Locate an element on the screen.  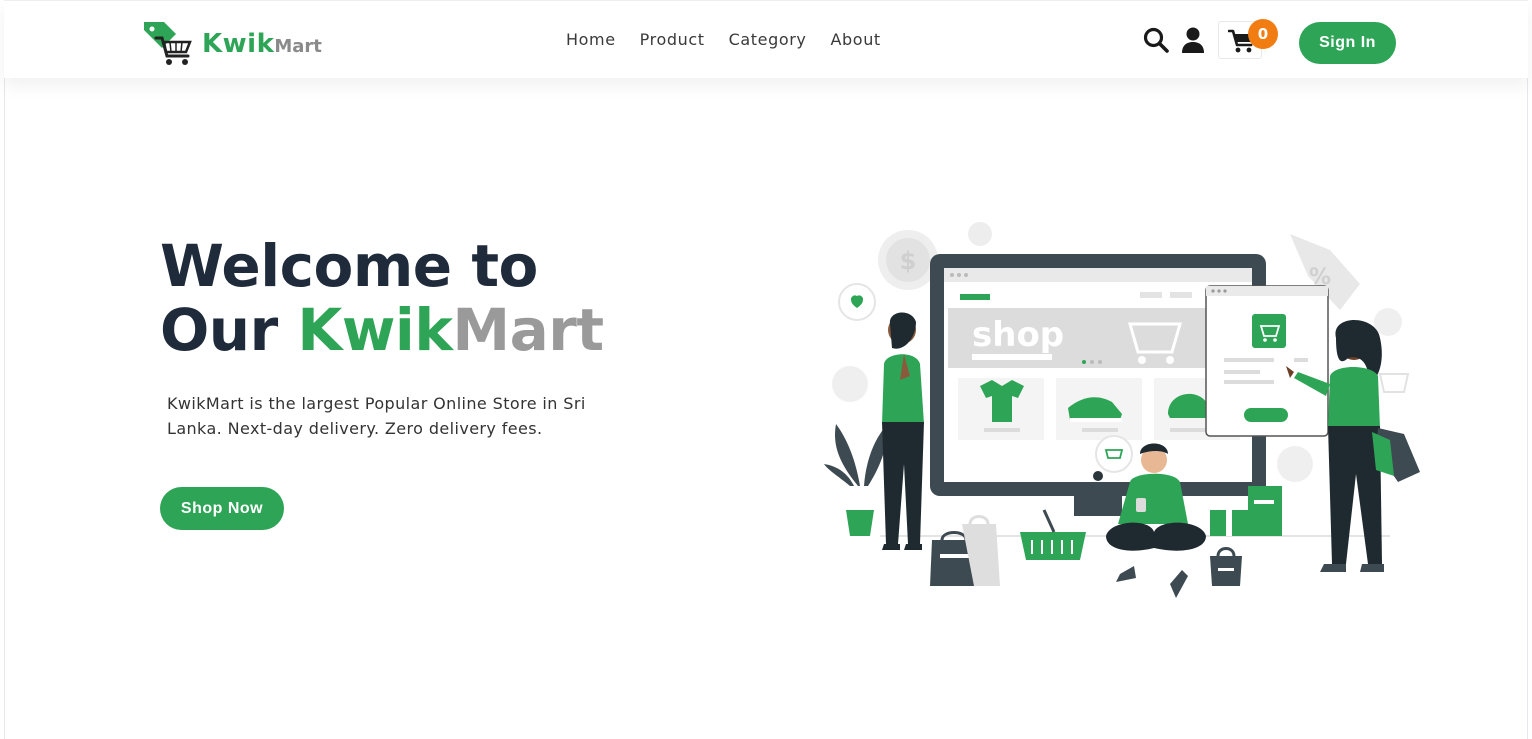
shopping-cart-tag-icon is located at coordinates (166, 44).